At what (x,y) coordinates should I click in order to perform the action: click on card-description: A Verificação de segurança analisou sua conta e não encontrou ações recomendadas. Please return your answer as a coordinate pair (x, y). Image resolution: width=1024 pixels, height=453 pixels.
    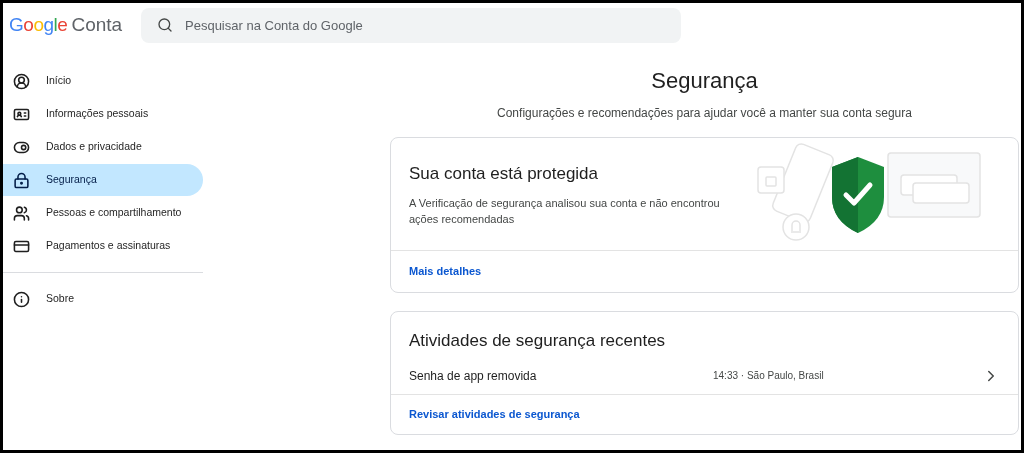
    Looking at the image, I should click on (565, 211).